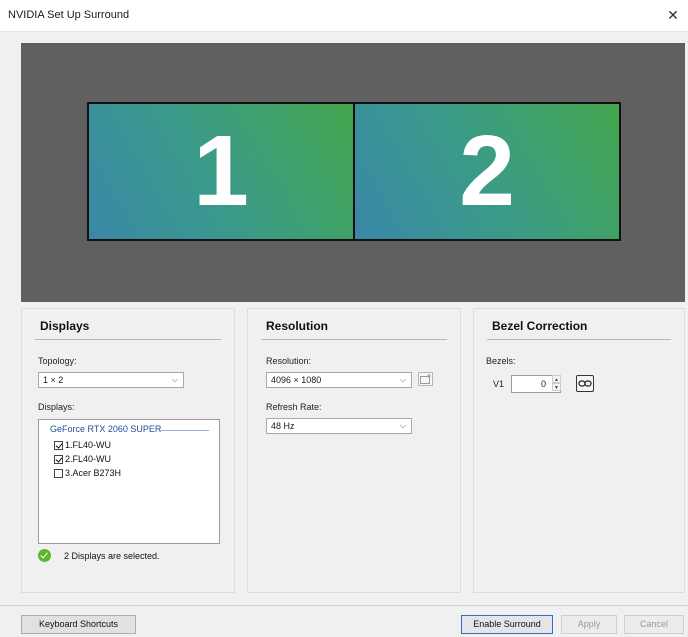  What do you see at coordinates (69, 15) in the screenshot?
I see `window-title: NVIDIA Set Up Surround` at bounding box center [69, 15].